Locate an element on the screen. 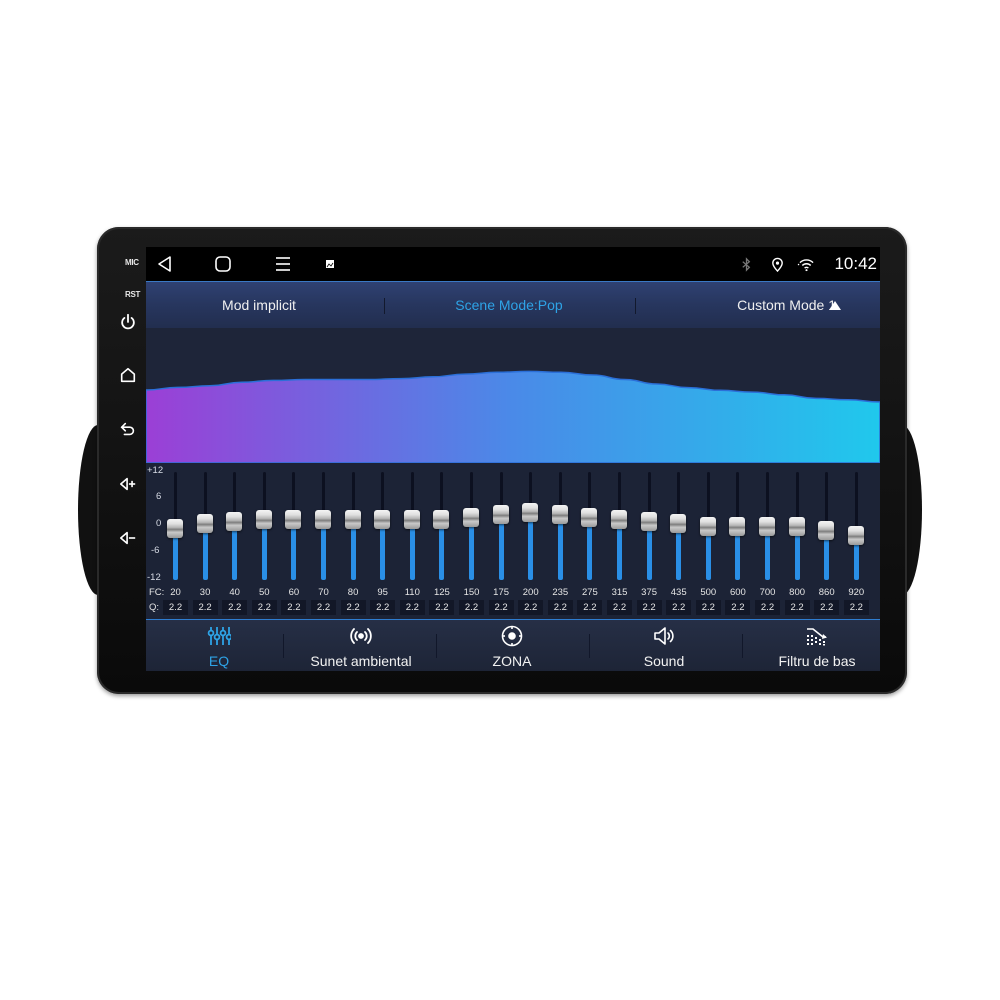 This screenshot has height=1000, width=1000. band-frequency: 30 is located at coordinates (205, 592).